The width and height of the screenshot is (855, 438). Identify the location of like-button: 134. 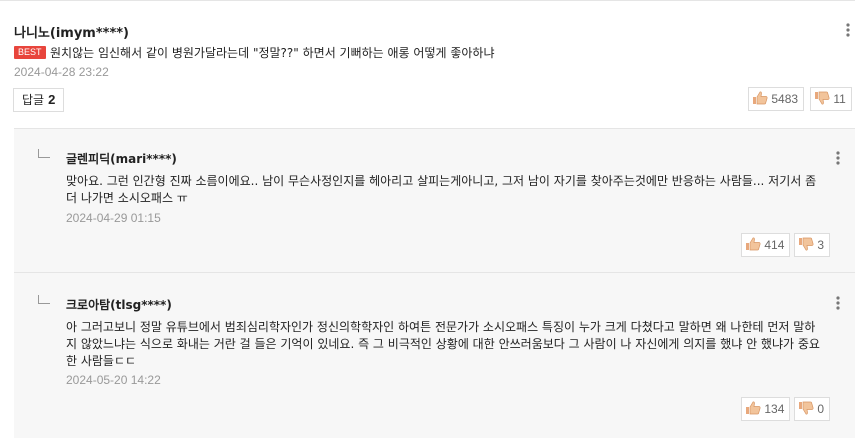
(766, 409).